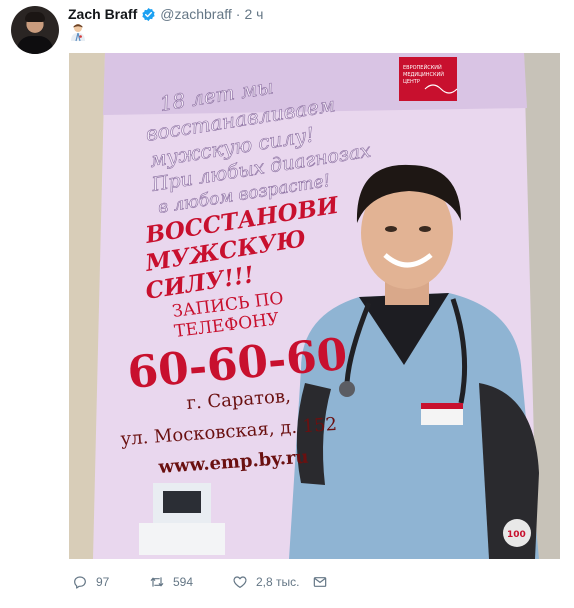 Image resolution: width=574 pixels, height=608 pixels. I want to click on avatar-suit, so click(35, 45).